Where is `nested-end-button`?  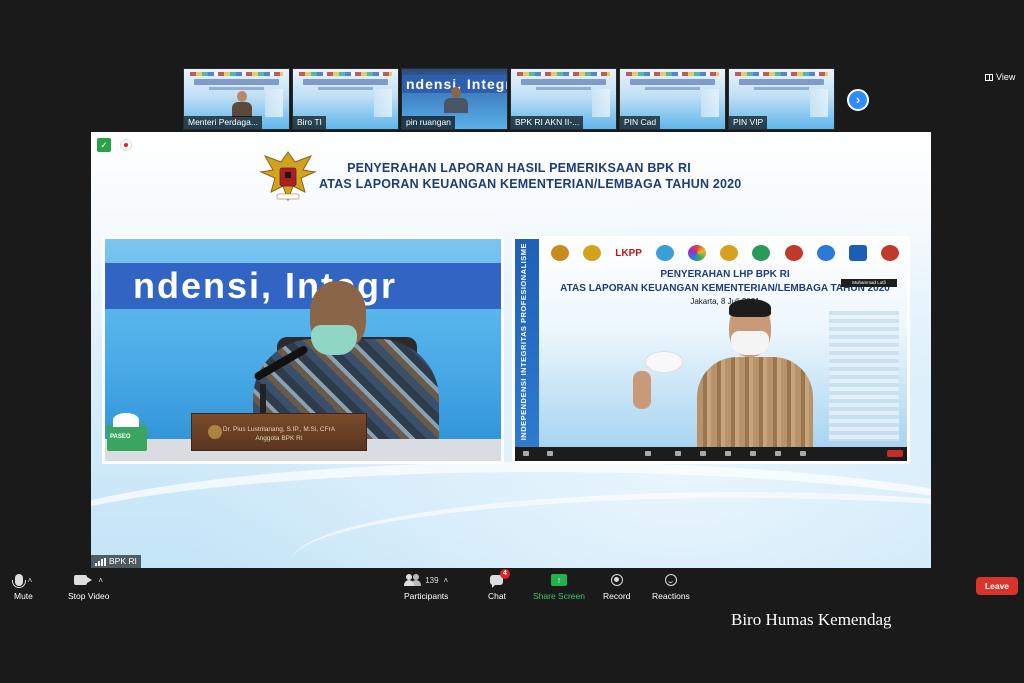 nested-end-button is located at coordinates (895, 453).